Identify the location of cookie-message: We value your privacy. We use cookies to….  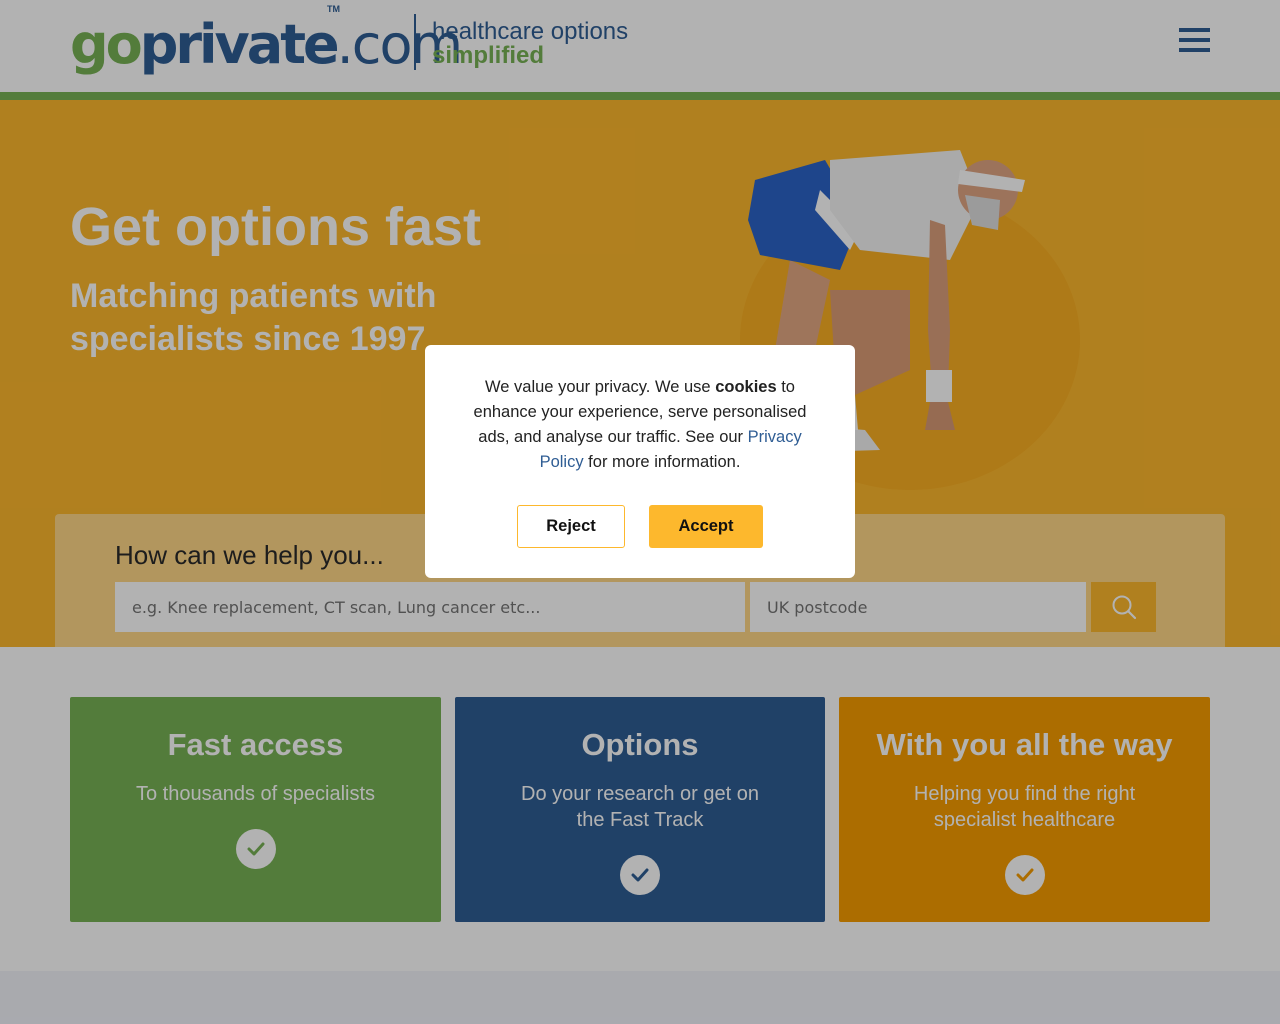
(640, 424).